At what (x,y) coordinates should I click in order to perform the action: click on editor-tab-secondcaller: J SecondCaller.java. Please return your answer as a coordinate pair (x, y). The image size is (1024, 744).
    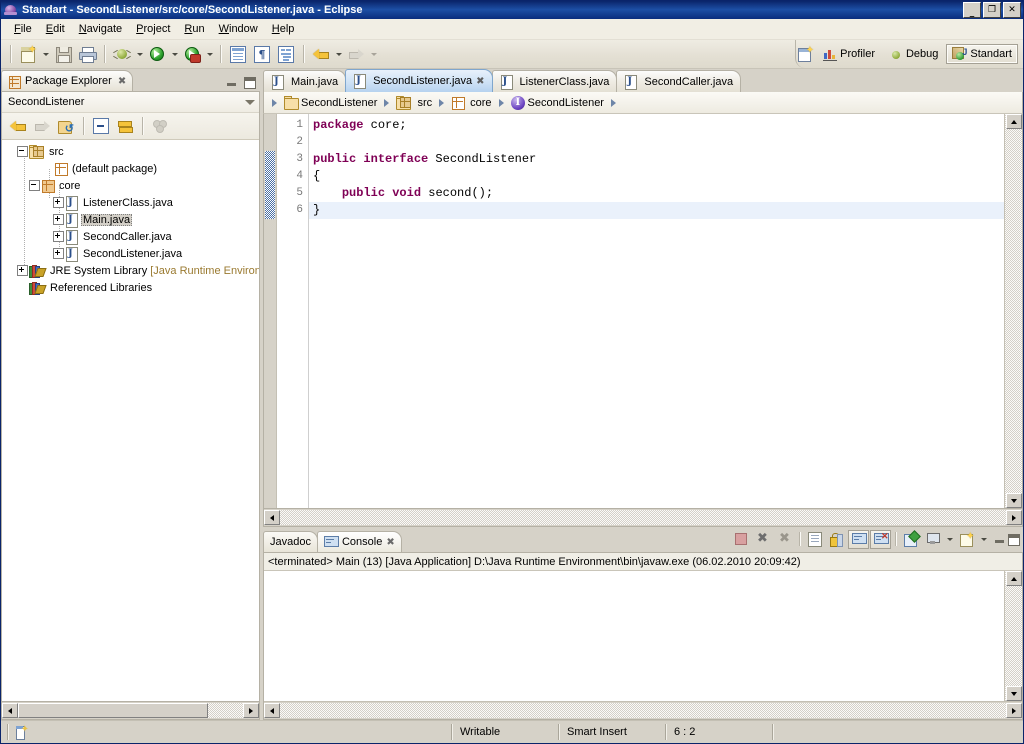
    Looking at the image, I should click on (679, 81).